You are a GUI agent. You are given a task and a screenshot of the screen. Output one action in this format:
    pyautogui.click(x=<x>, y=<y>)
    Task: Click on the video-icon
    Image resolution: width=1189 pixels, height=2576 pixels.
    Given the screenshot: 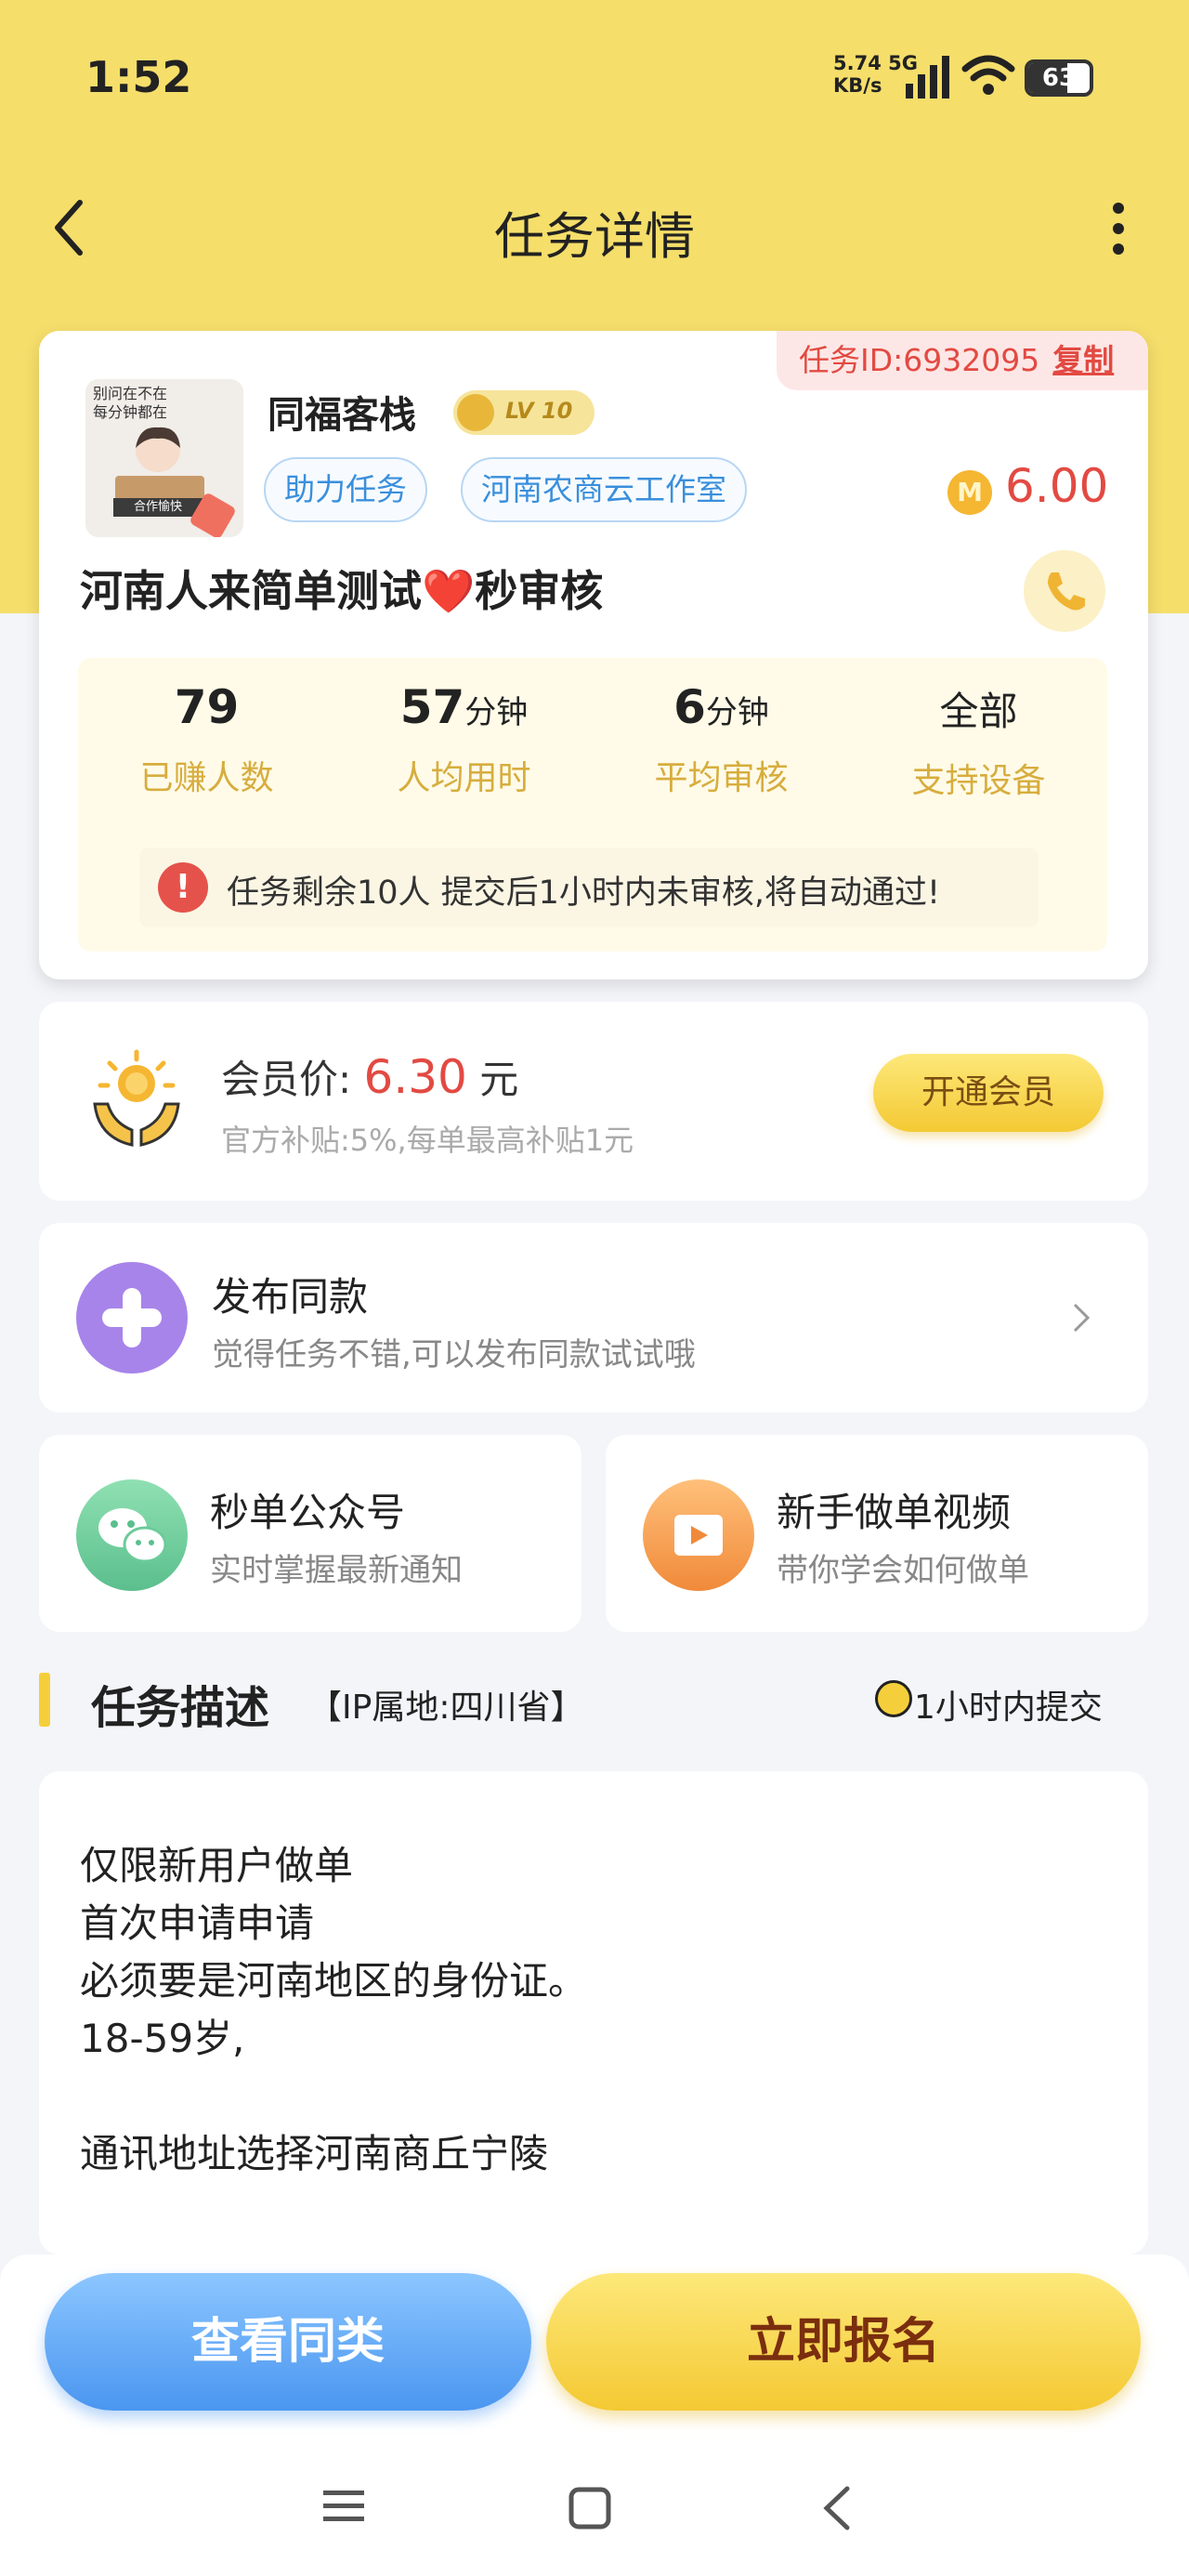 What is the action you would take?
    pyautogui.click(x=698, y=1535)
    